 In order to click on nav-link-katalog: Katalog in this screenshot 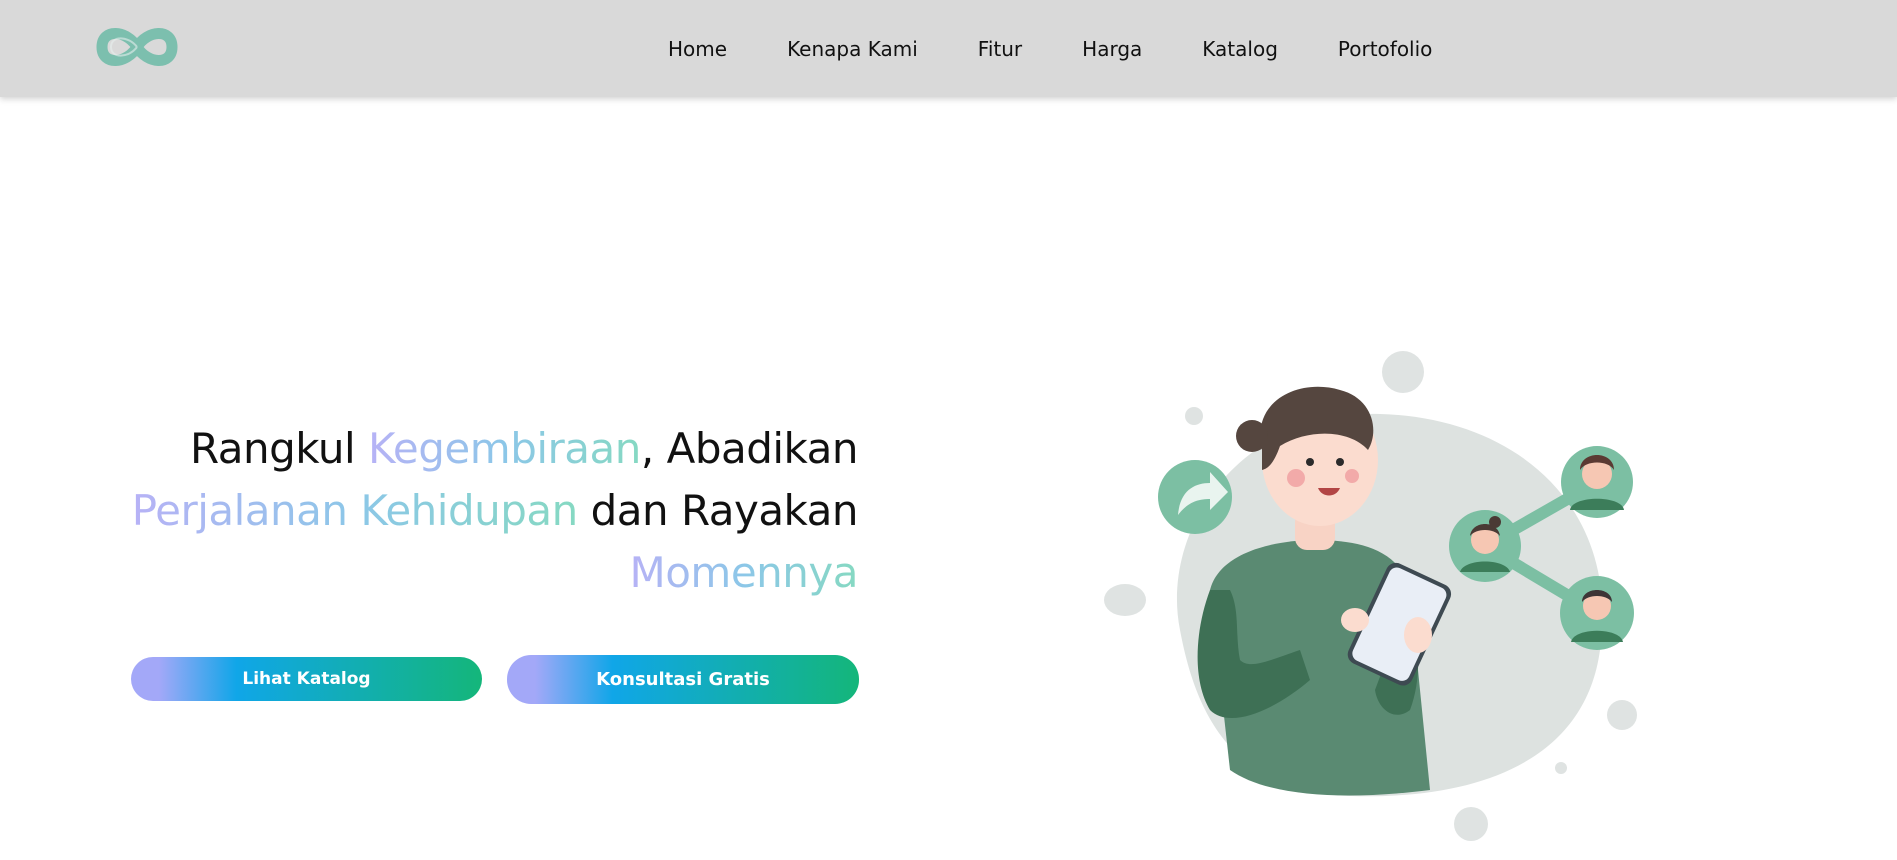, I will do `click(1240, 49)`.